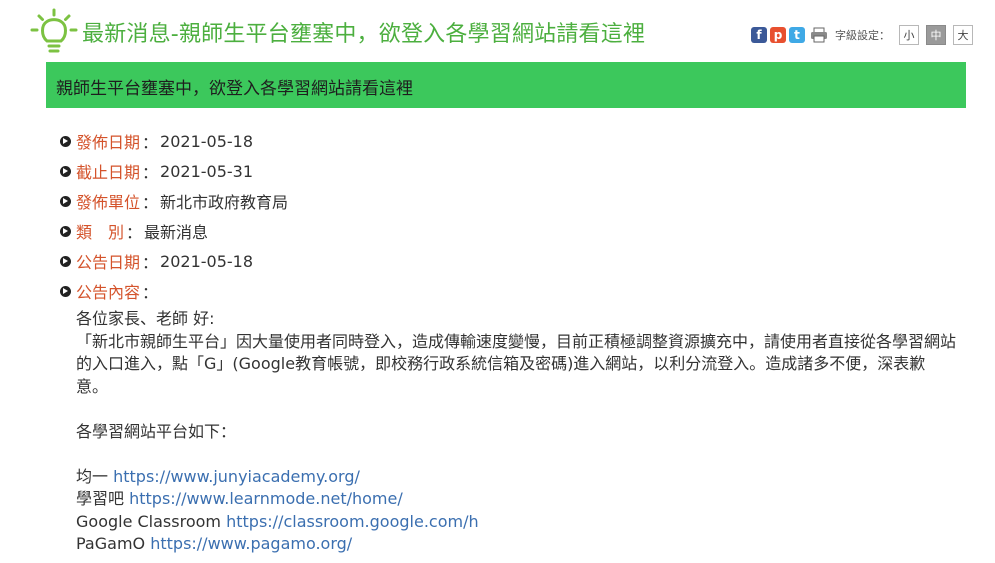 Image resolution: width=995 pixels, height=563 pixels. Describe the element at coordinates (364, 34) in the screenshot. I see `page-title: 最新消息-親師生平台壅塞中，欲登入各學習網站請看這裡` at that location.